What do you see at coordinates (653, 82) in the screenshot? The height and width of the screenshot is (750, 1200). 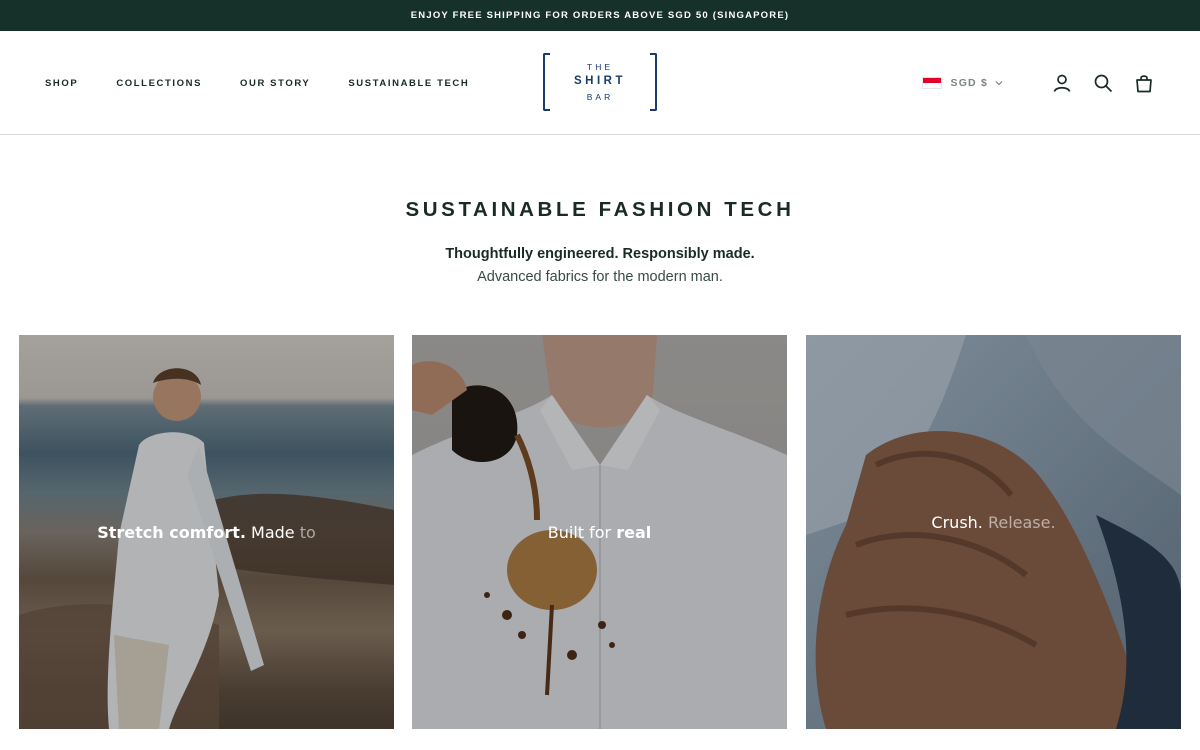 I see `logo-bracket-right` at bounding box center [653, 82].